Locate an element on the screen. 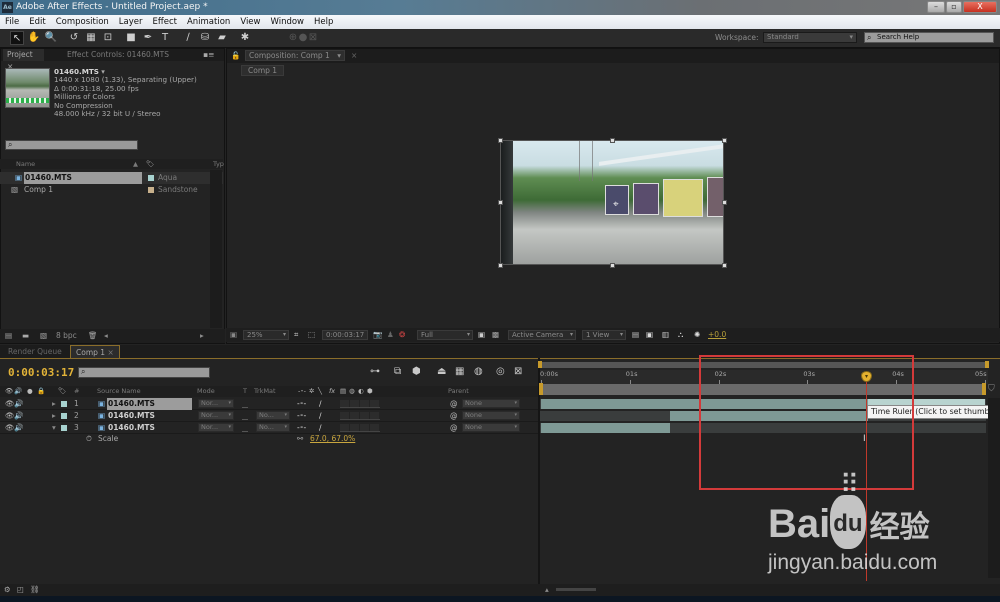  interpret-footage-icon: ▤ is located at coordinates (8, 336).